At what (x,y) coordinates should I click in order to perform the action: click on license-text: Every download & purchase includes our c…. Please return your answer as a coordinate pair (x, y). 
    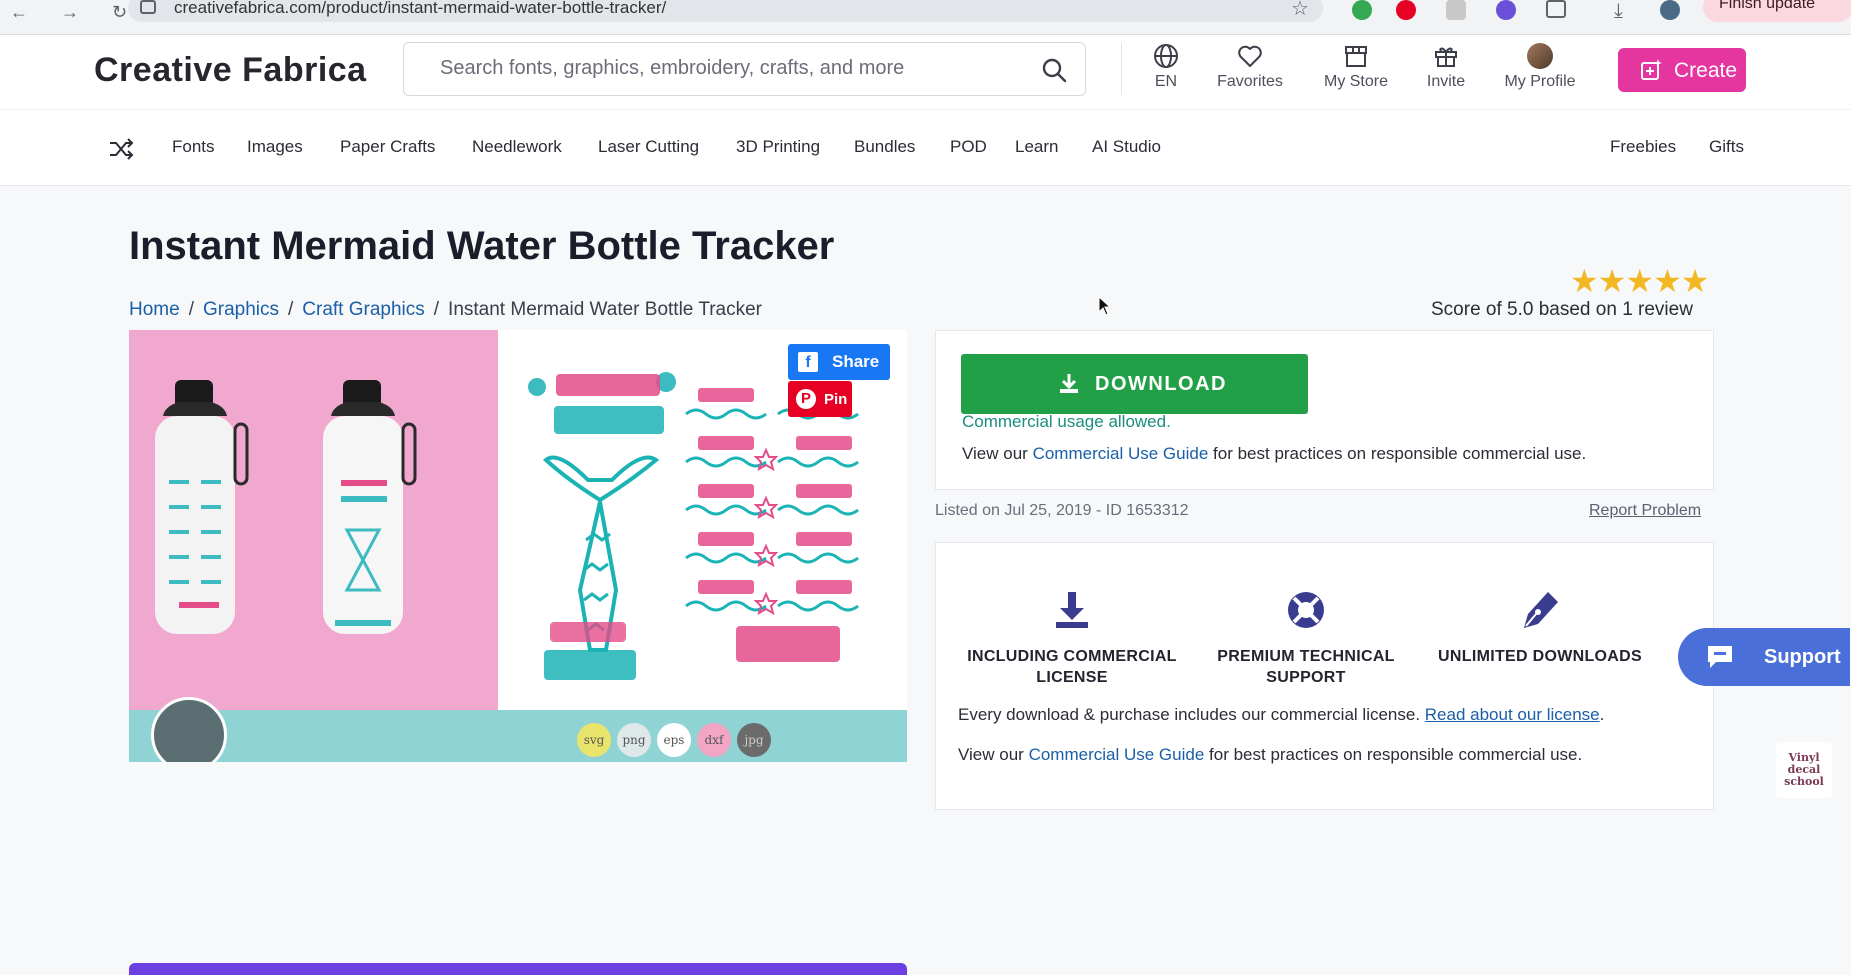
    Looking at the image, I should click on (1281, 715).